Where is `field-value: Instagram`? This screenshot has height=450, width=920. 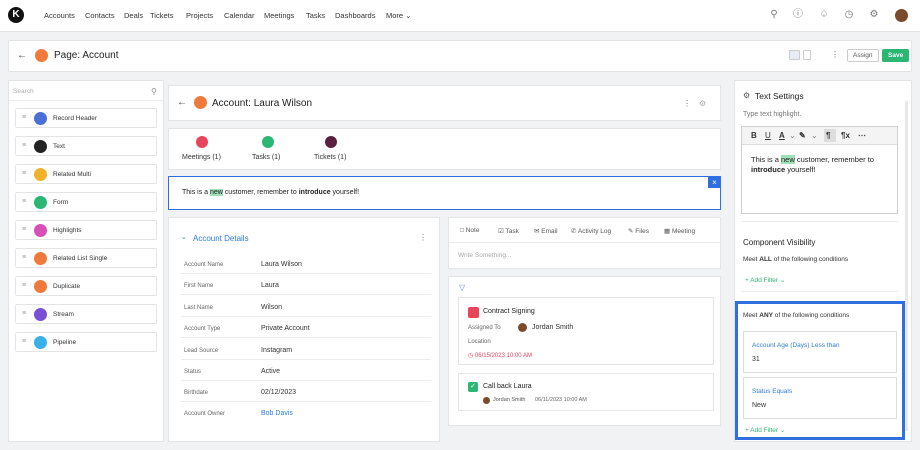
field-value: Instagram is located at coordinates (276, 350).